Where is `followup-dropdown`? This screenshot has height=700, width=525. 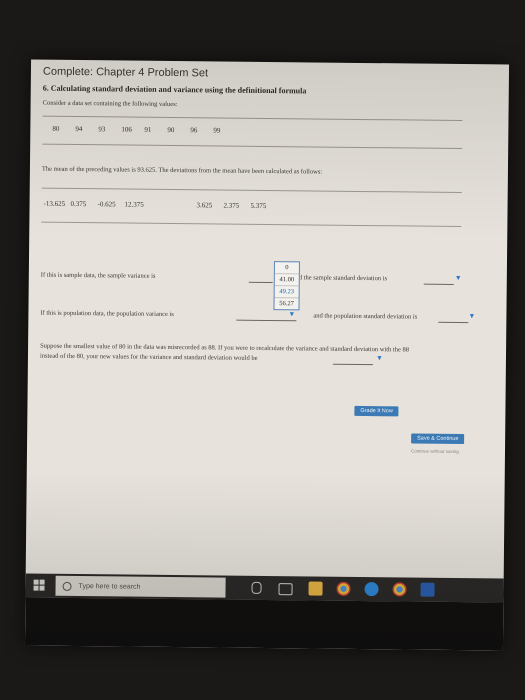
followup-dropdown is located at coordinates (352, 360).